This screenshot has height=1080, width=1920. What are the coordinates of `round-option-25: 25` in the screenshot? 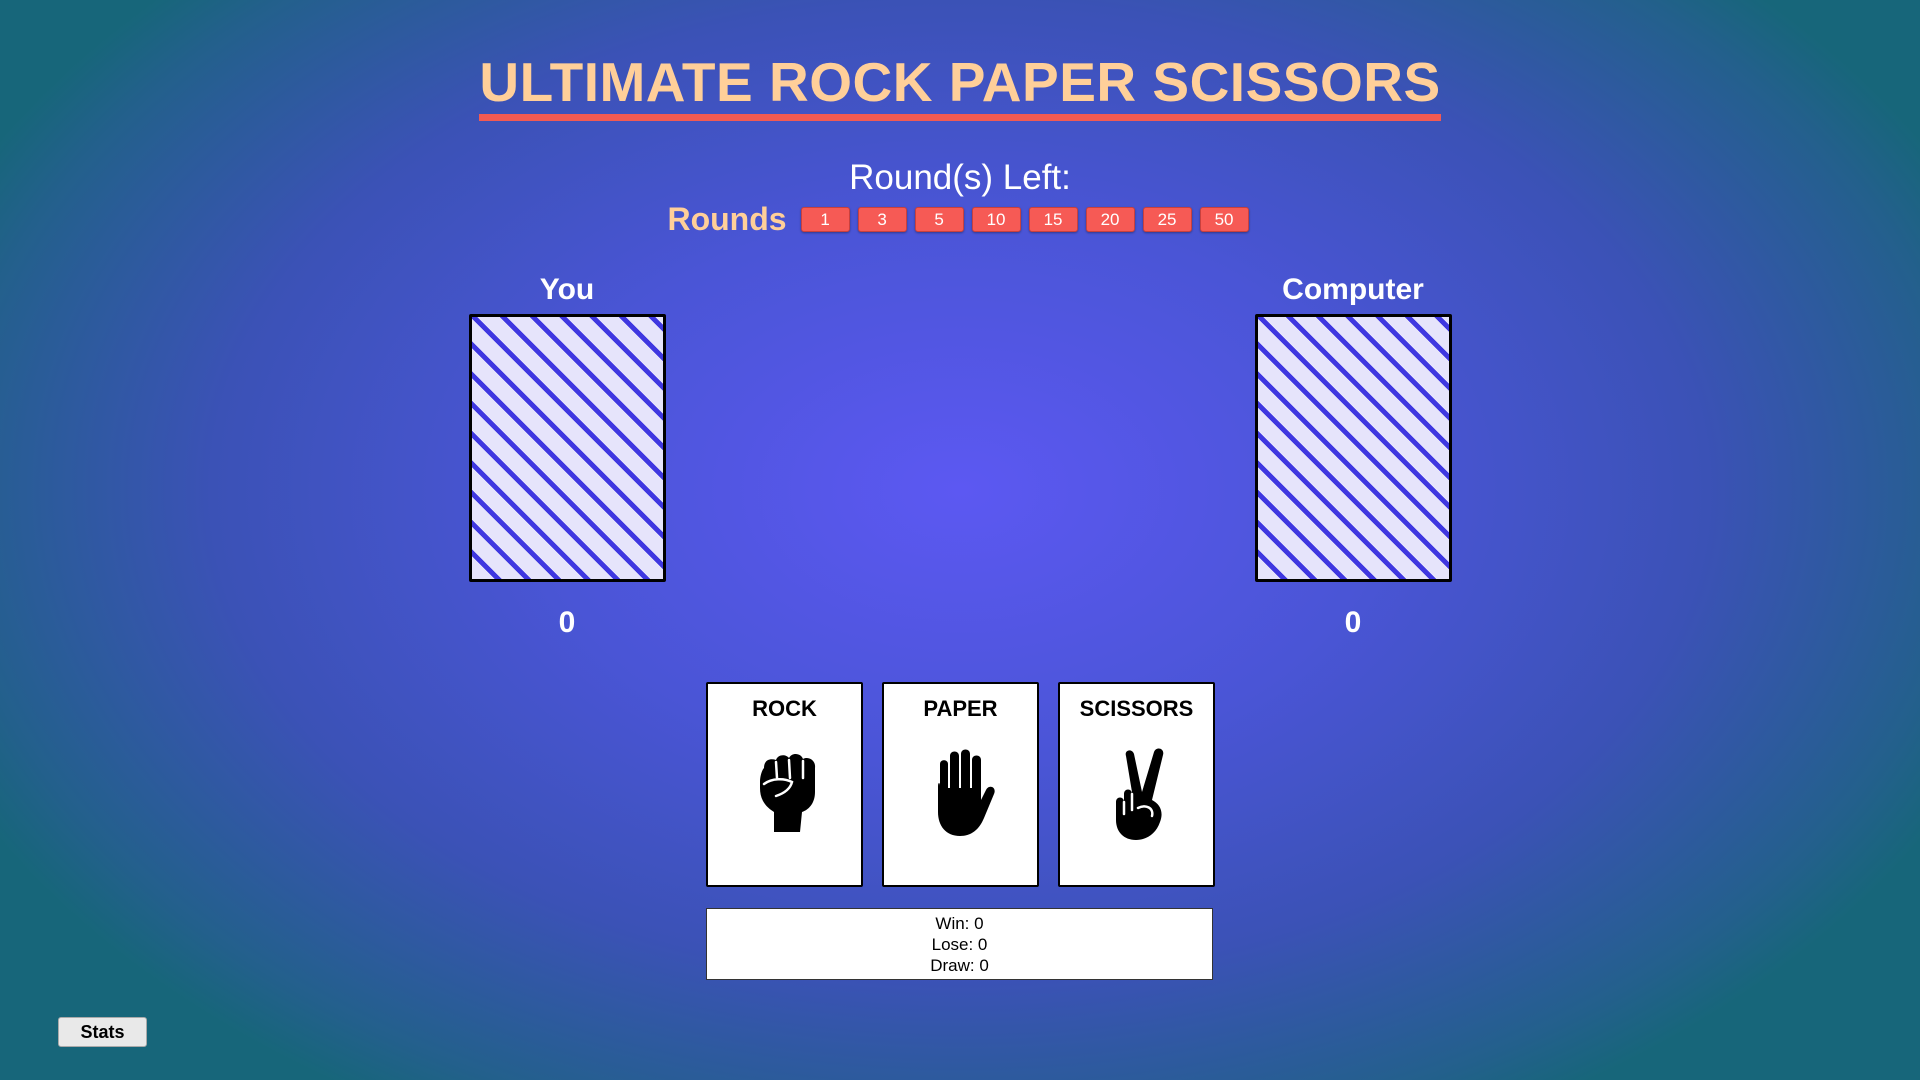 It's located at (1167, 219).